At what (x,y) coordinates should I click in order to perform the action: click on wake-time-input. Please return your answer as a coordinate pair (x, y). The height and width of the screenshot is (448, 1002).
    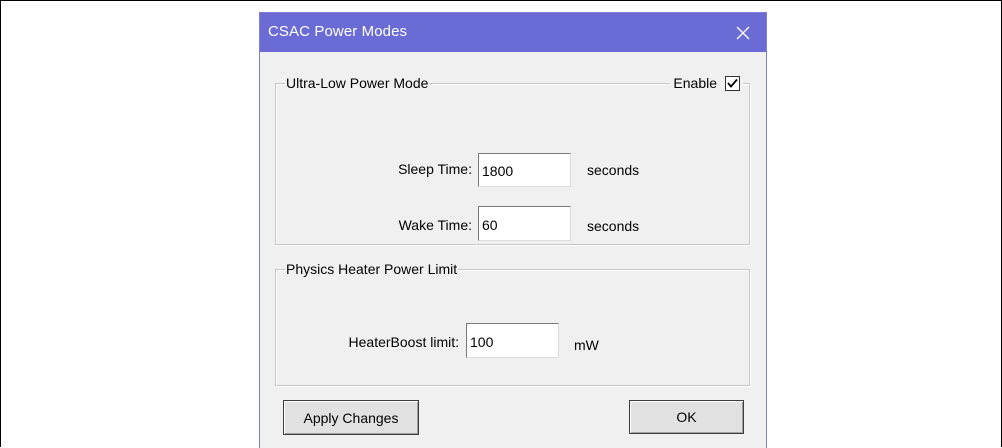
    Looking at the image, I should click on (524, 223).